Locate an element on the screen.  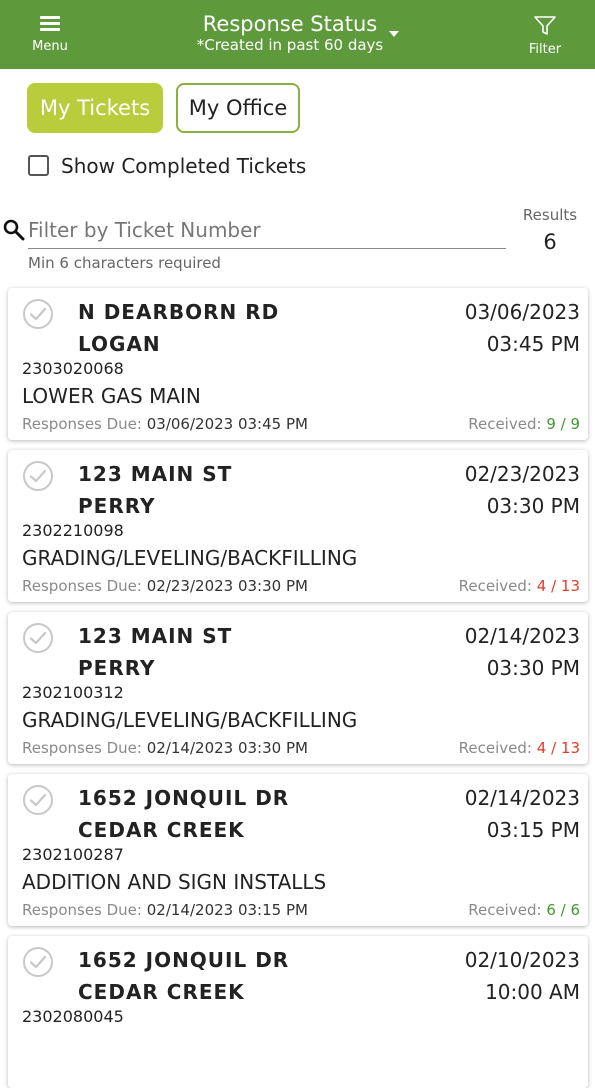
ticket-time: 03:45 PM is located at coordinates (533, 344).